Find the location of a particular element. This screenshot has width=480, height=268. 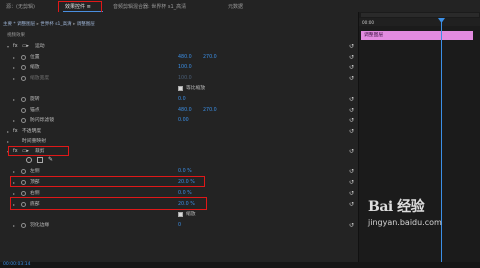

property-row: ▸ 旋转 0.0 is located at coordinates (179, 99).